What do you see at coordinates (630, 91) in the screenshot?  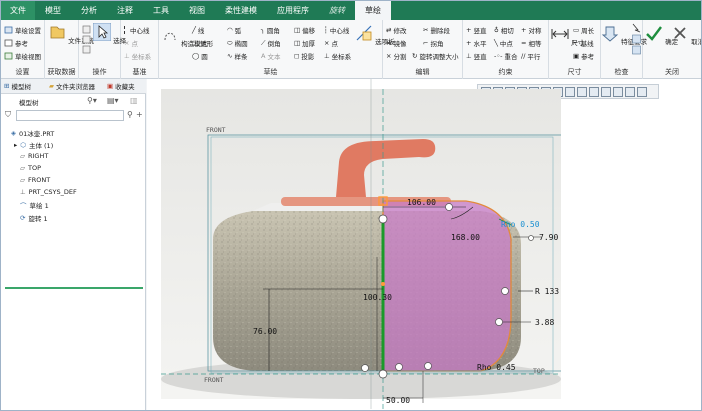 I see `sketcher-display-icon` at bounding box center [630, 91].